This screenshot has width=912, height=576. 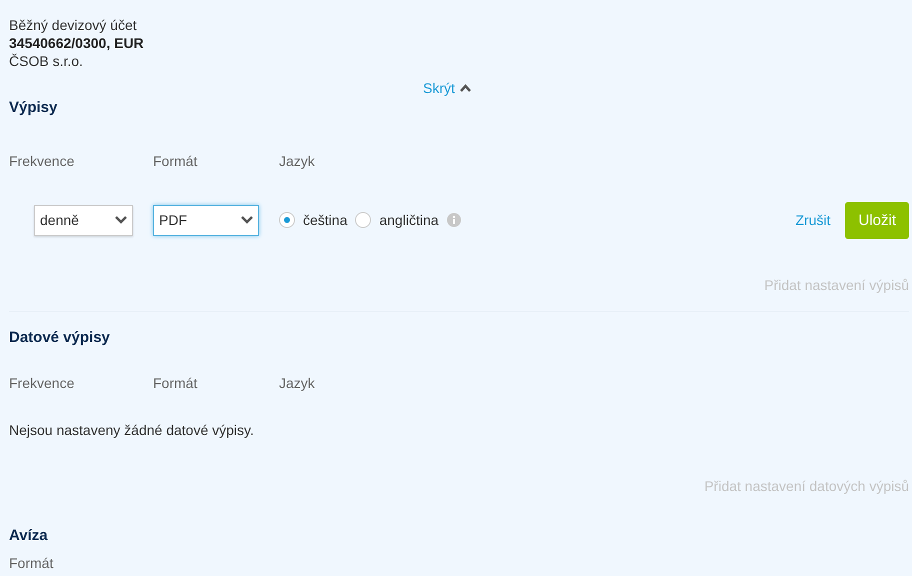 What do you see at coordinates (60, 338) in the screenshot?
I see `section-title: Datové výpisy` at bounding box center [60, 338].